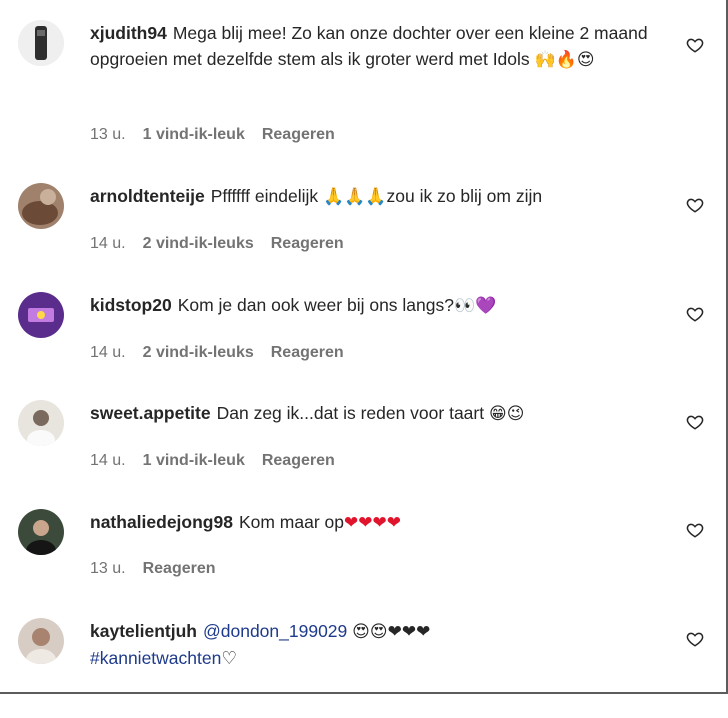 The width and height of the screenshot is (728, 718). I want to click on comment-emojis: ❤❤❤❤, so click(372, 523).